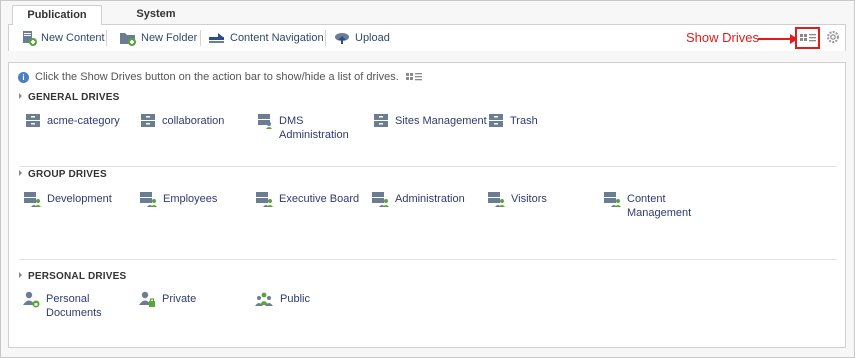 The height and width of the screenshot is (358, 855). Describe the element at coordinates (74, 97) in the screenshot. I see `section-title-text: GENERAL DRIVES` at that location.